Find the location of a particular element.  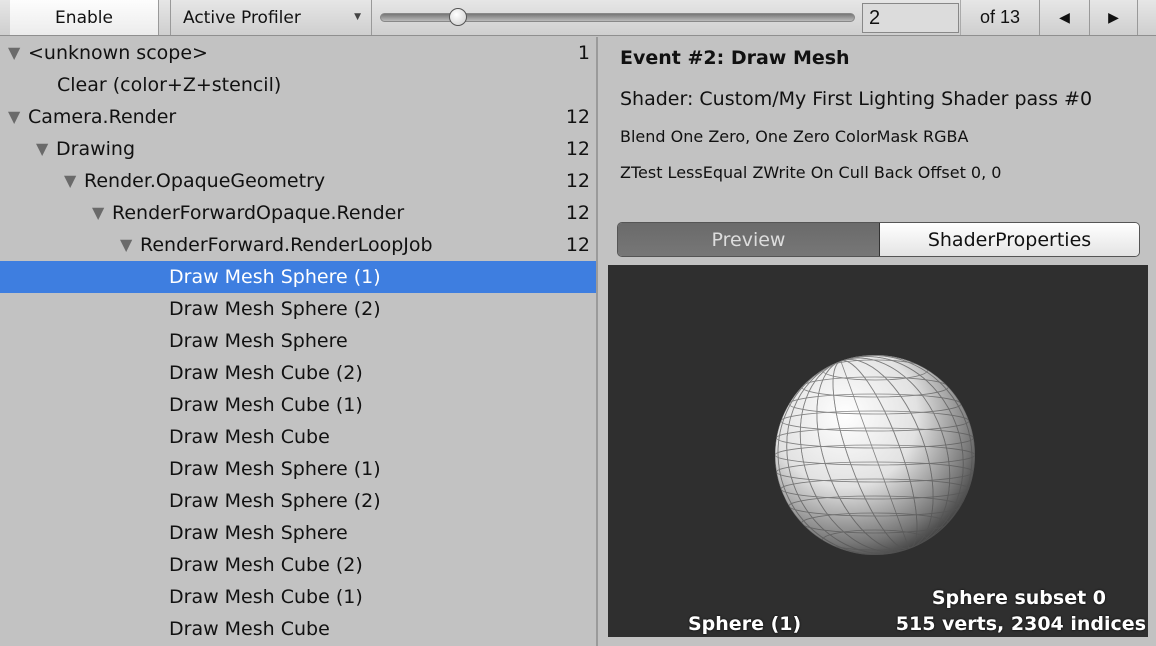

tree-row: Clear (color+Z+stencil) is located at coordinates (298, 85).